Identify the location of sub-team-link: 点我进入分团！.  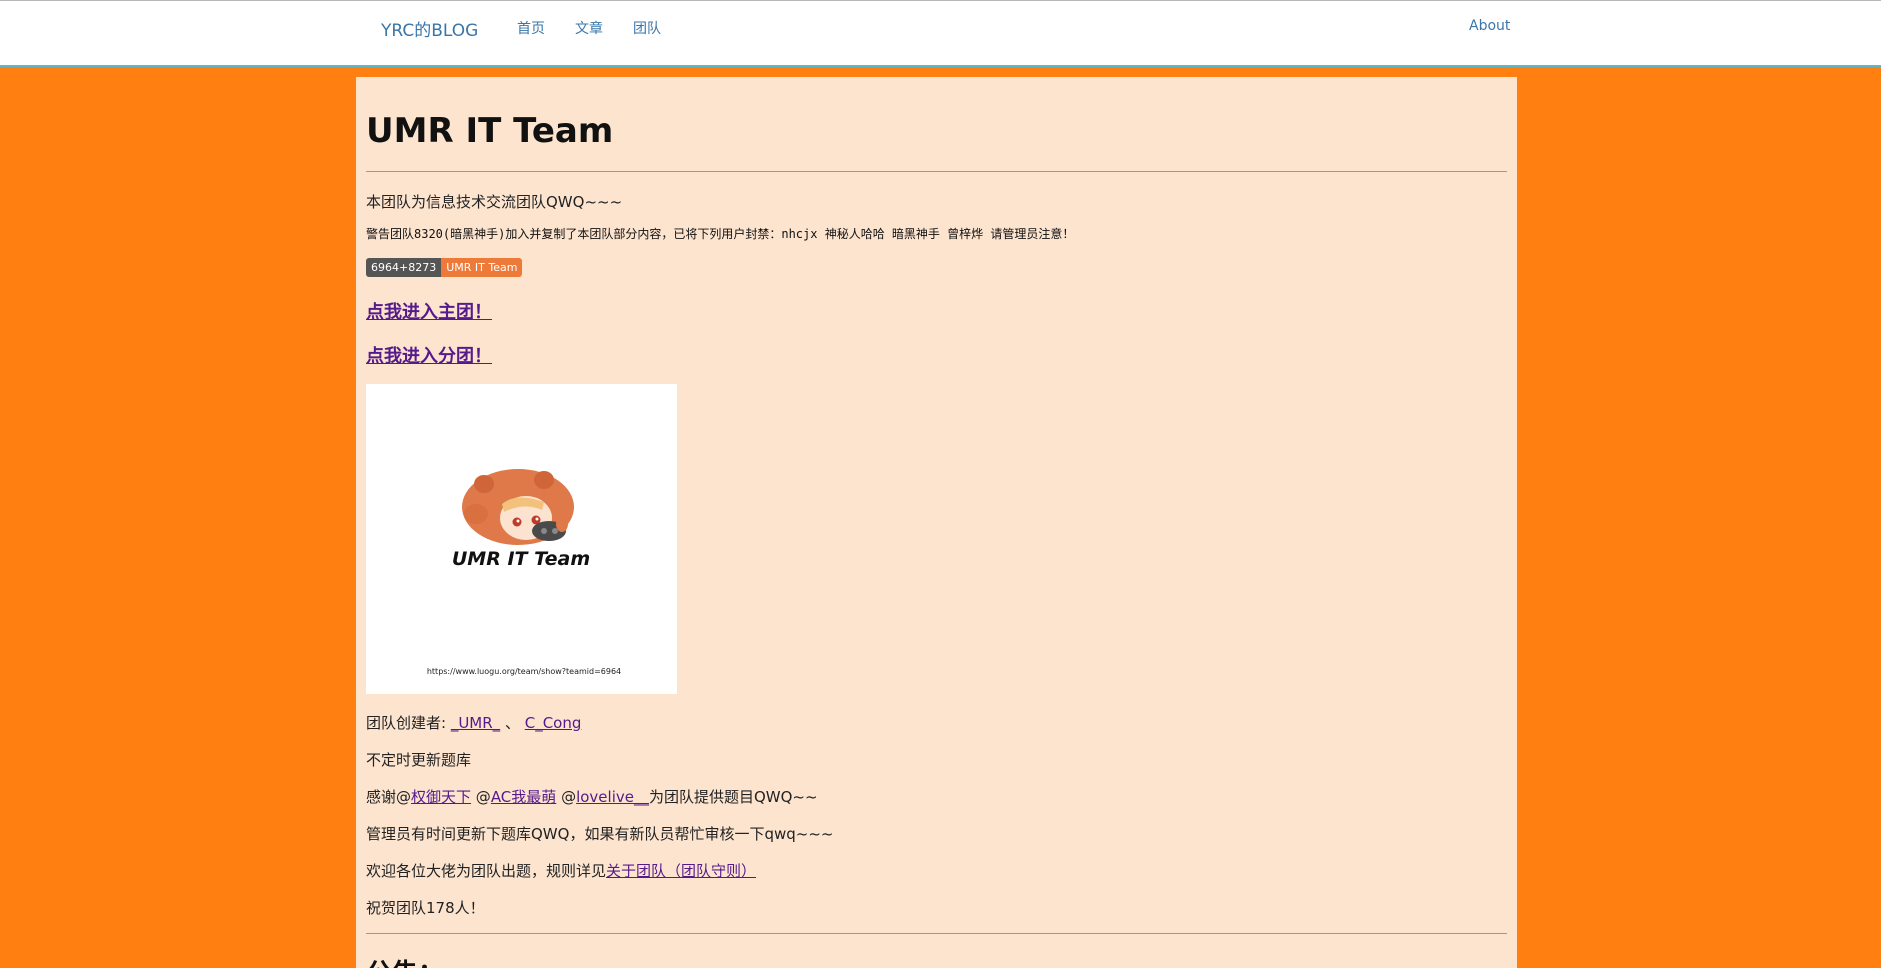
(429, 355).